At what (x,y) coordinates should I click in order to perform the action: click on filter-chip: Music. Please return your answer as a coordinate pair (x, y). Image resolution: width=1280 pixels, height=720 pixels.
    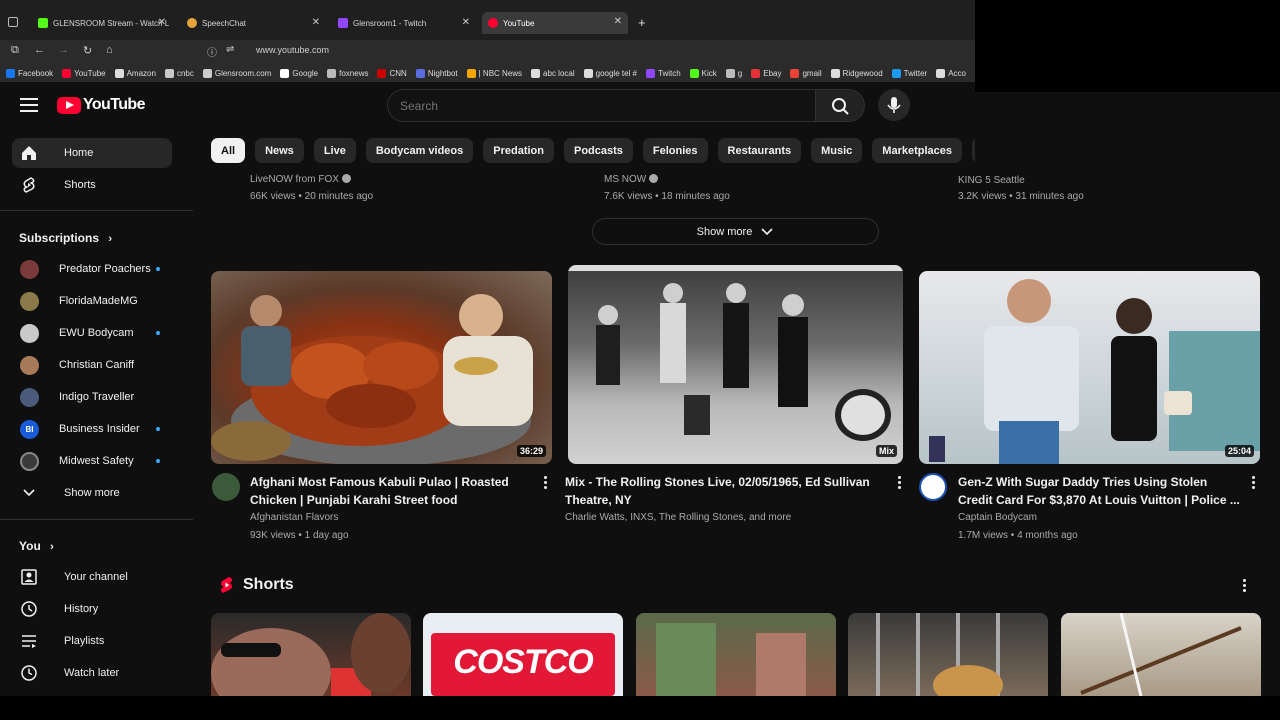
    Looking at the image, I should click on (837, 150).